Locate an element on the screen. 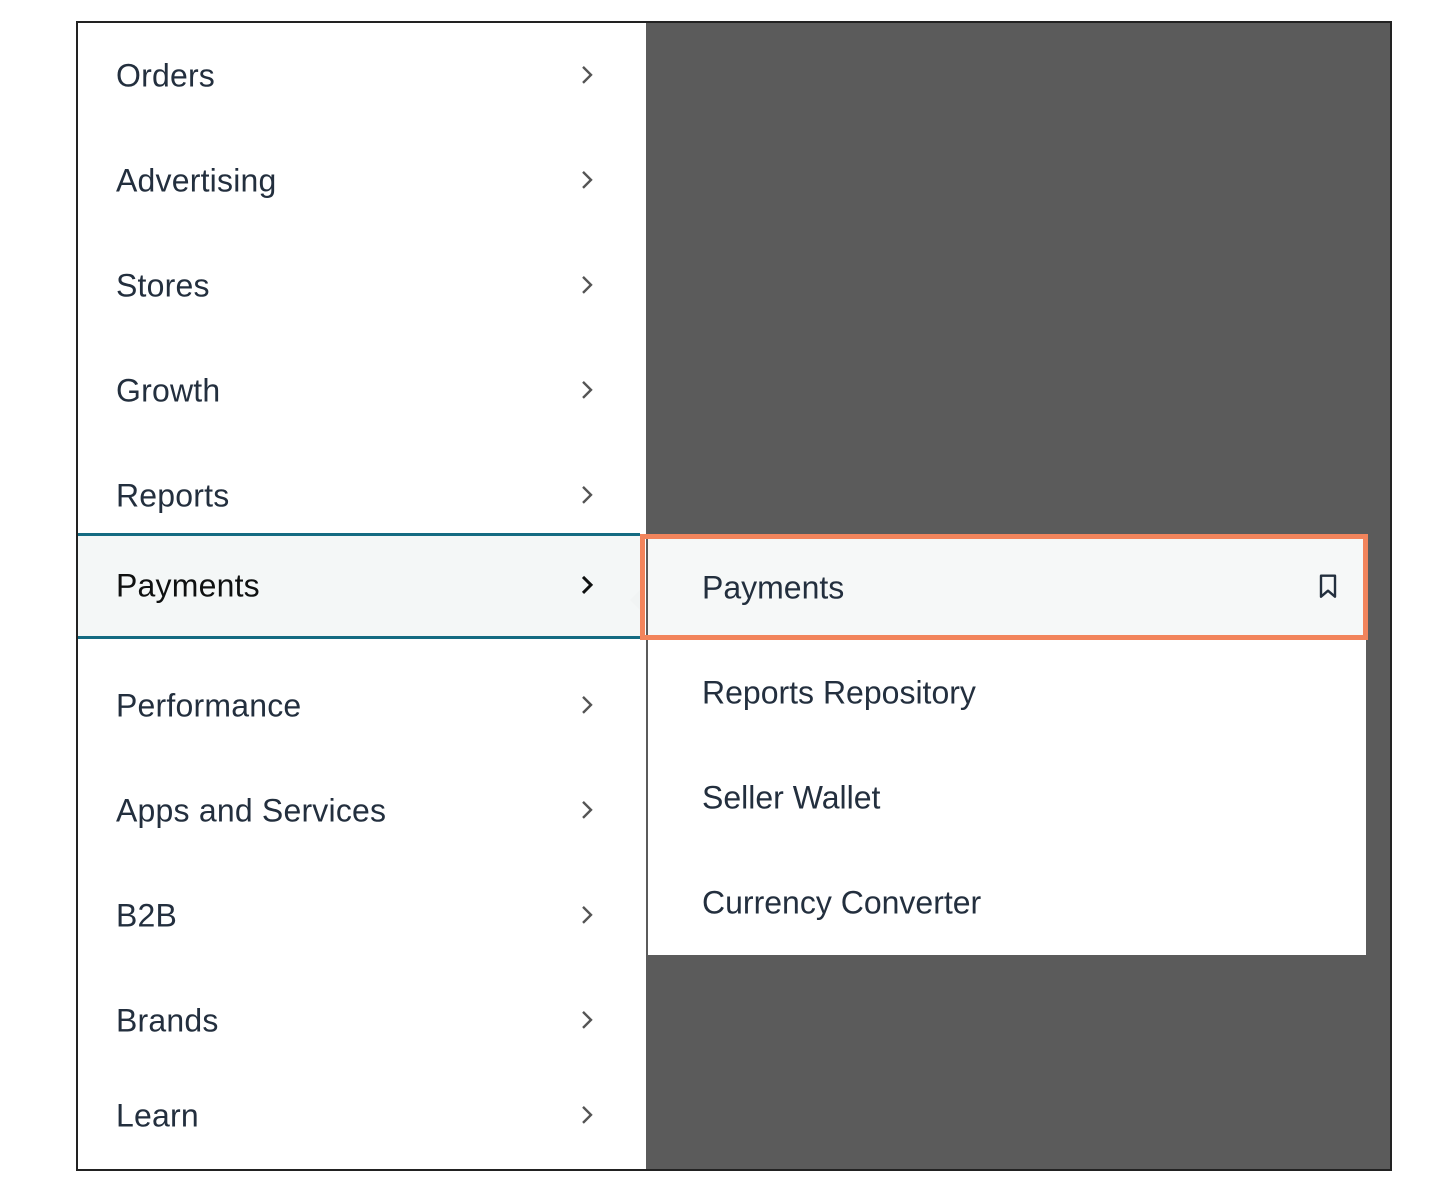 The height and width of the screenshot is (1202, 1440). menu-item-label: Apps and Services is located at coordinates (251, 810).